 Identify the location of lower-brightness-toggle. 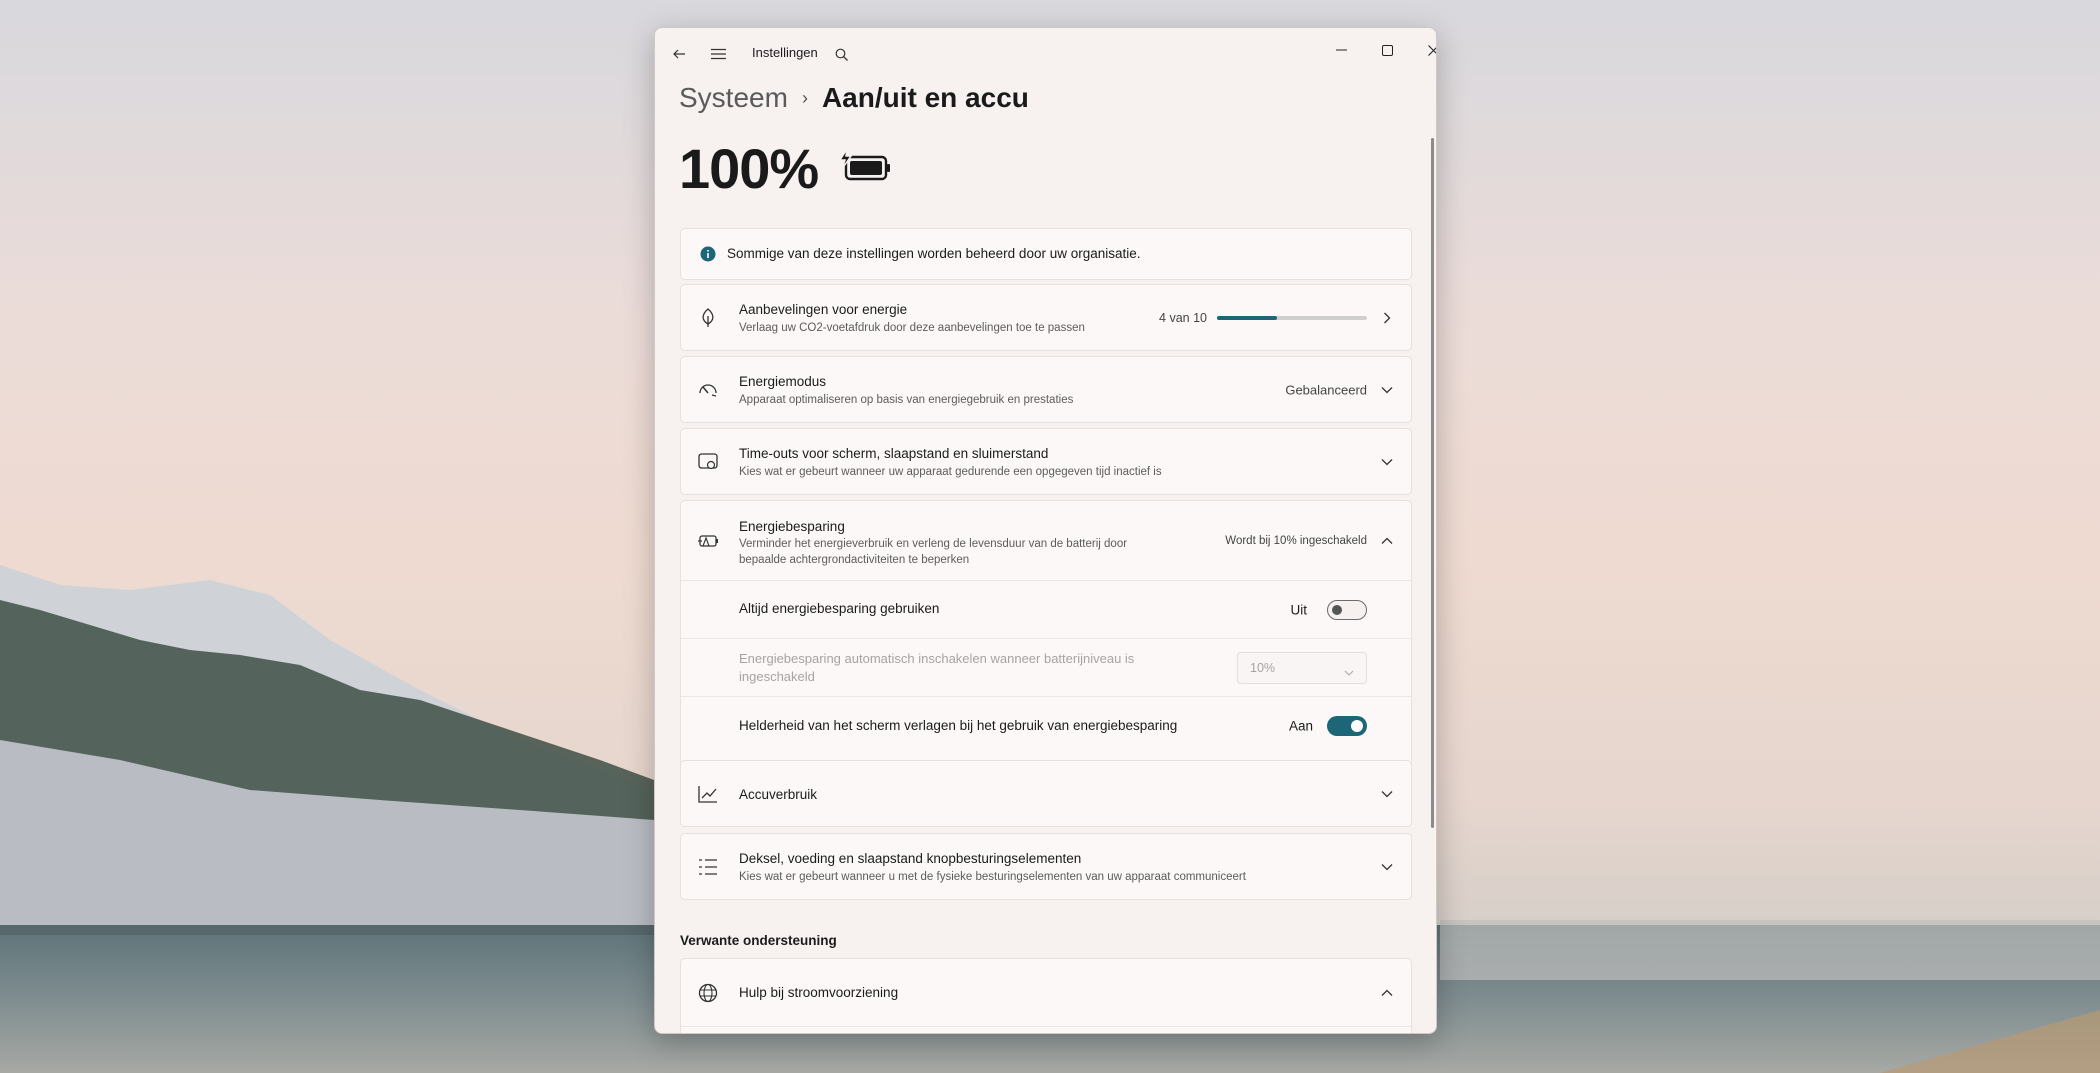
(1347, 725).